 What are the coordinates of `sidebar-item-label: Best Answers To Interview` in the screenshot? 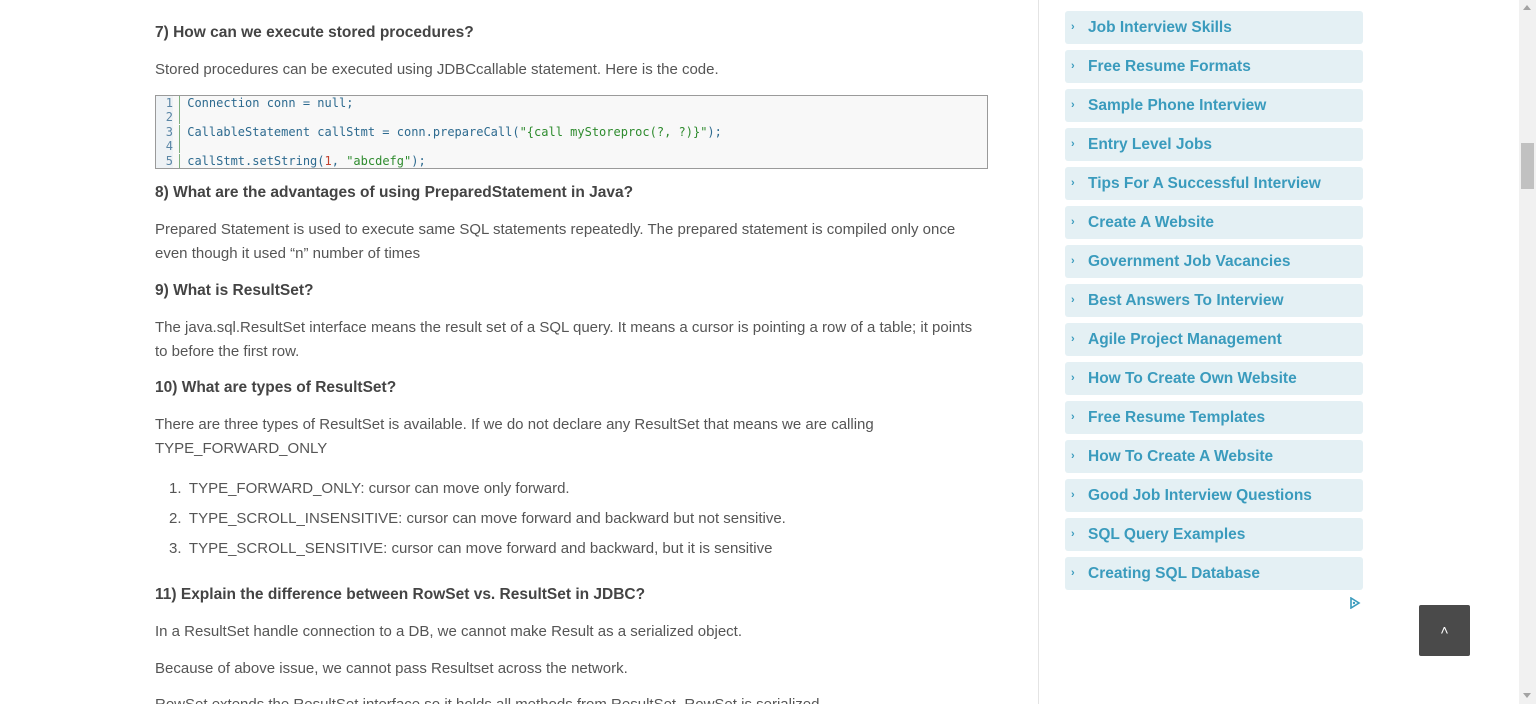 It's located at (1186, 300).